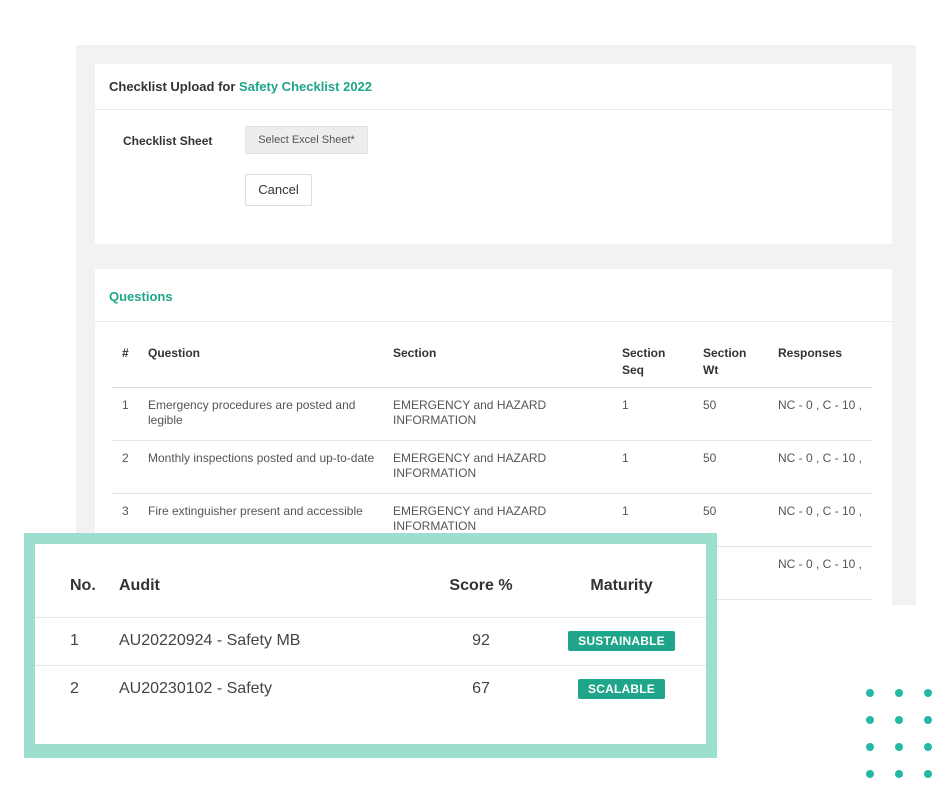 The width and height of the screenshot is (940, 788). Describe the element at coordinates (621, 689) in the screenshot. I see `maturity-badge: SCALABLE` at that location.